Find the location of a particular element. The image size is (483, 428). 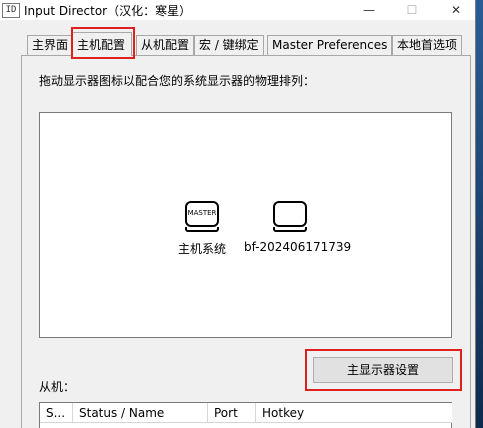

tab-main: 主界面 is located at coordinates (50, 45).